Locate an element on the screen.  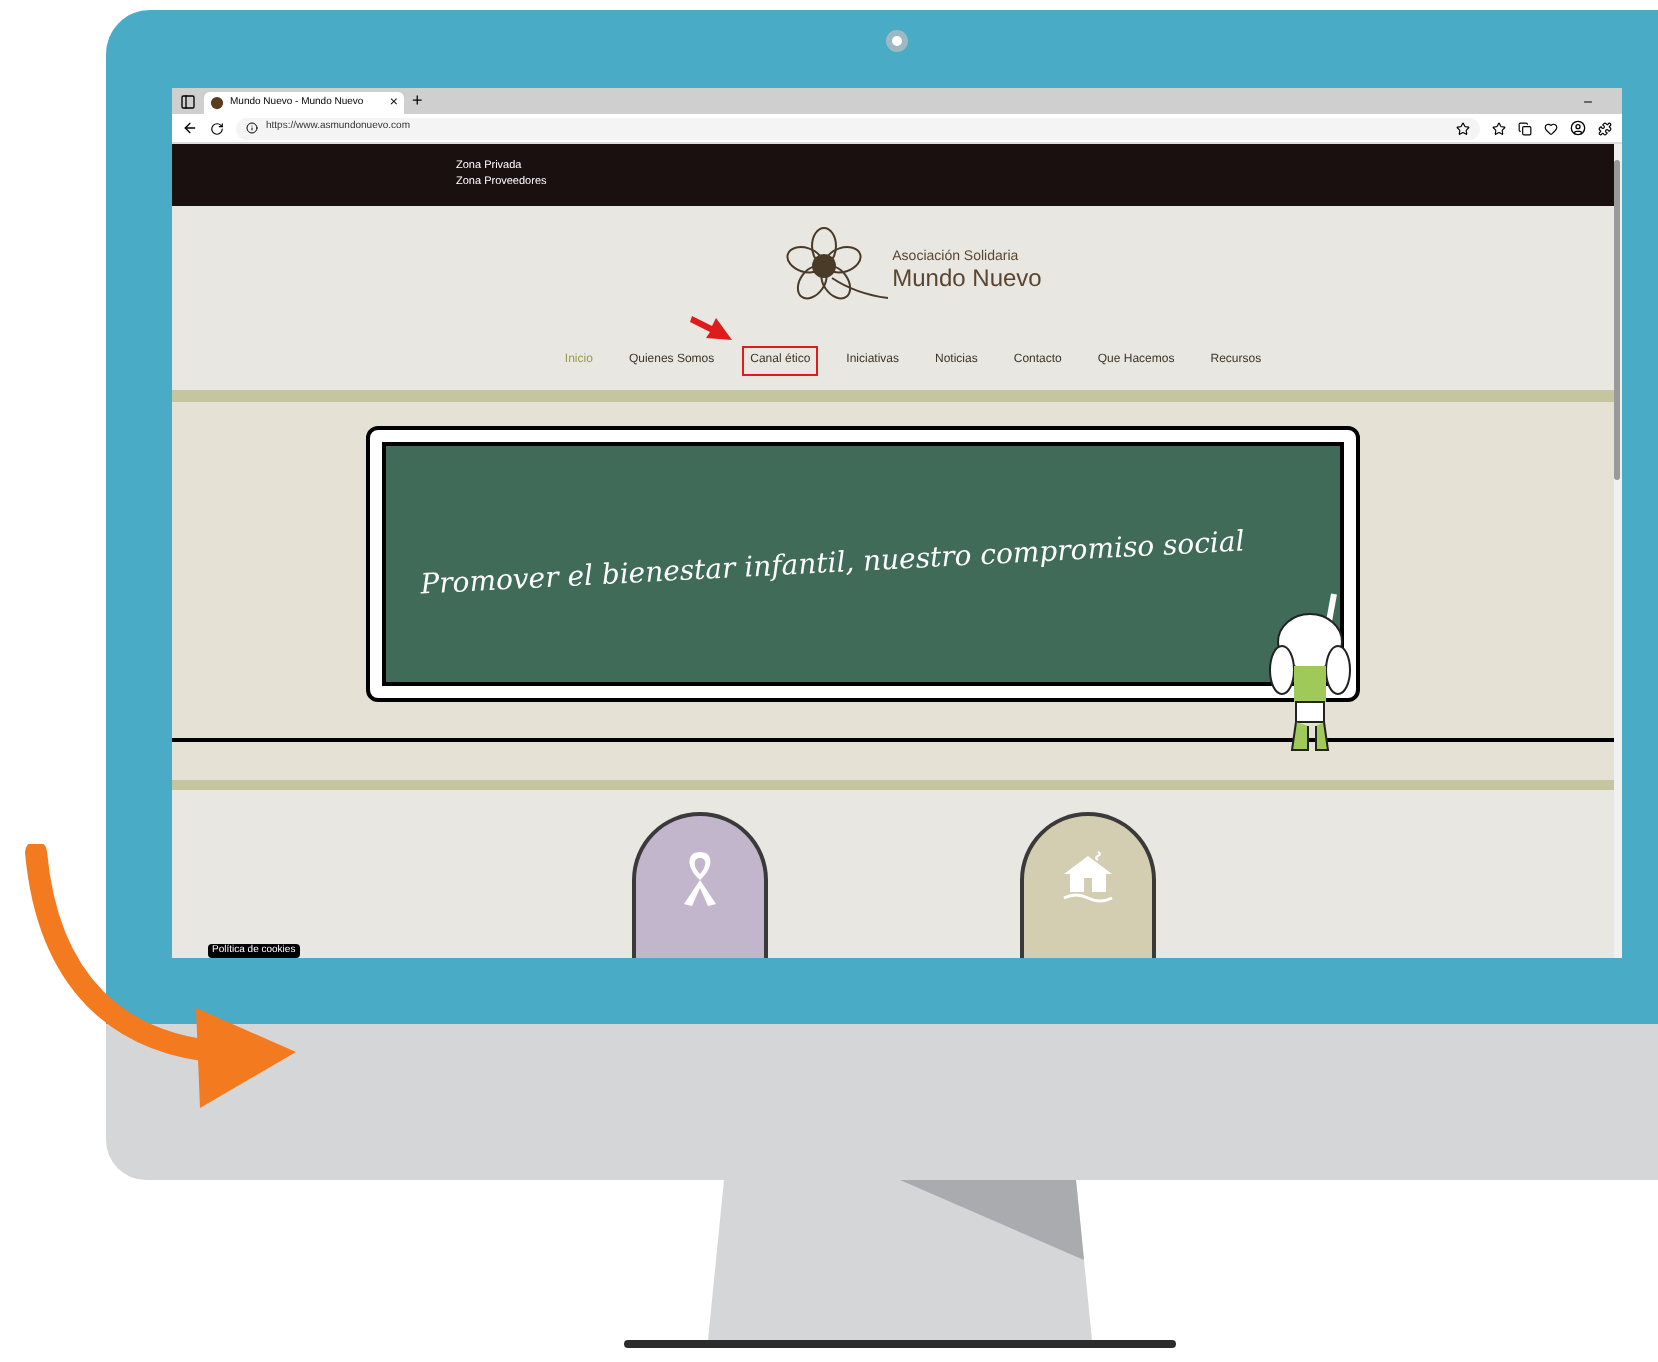
site-info-icon is located at coordinates (252, 128).